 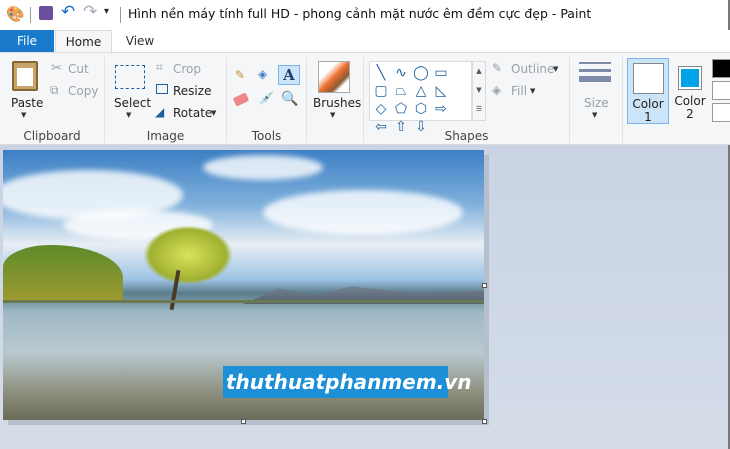 I want to click on paste-icon, so click(x=25, y=76).